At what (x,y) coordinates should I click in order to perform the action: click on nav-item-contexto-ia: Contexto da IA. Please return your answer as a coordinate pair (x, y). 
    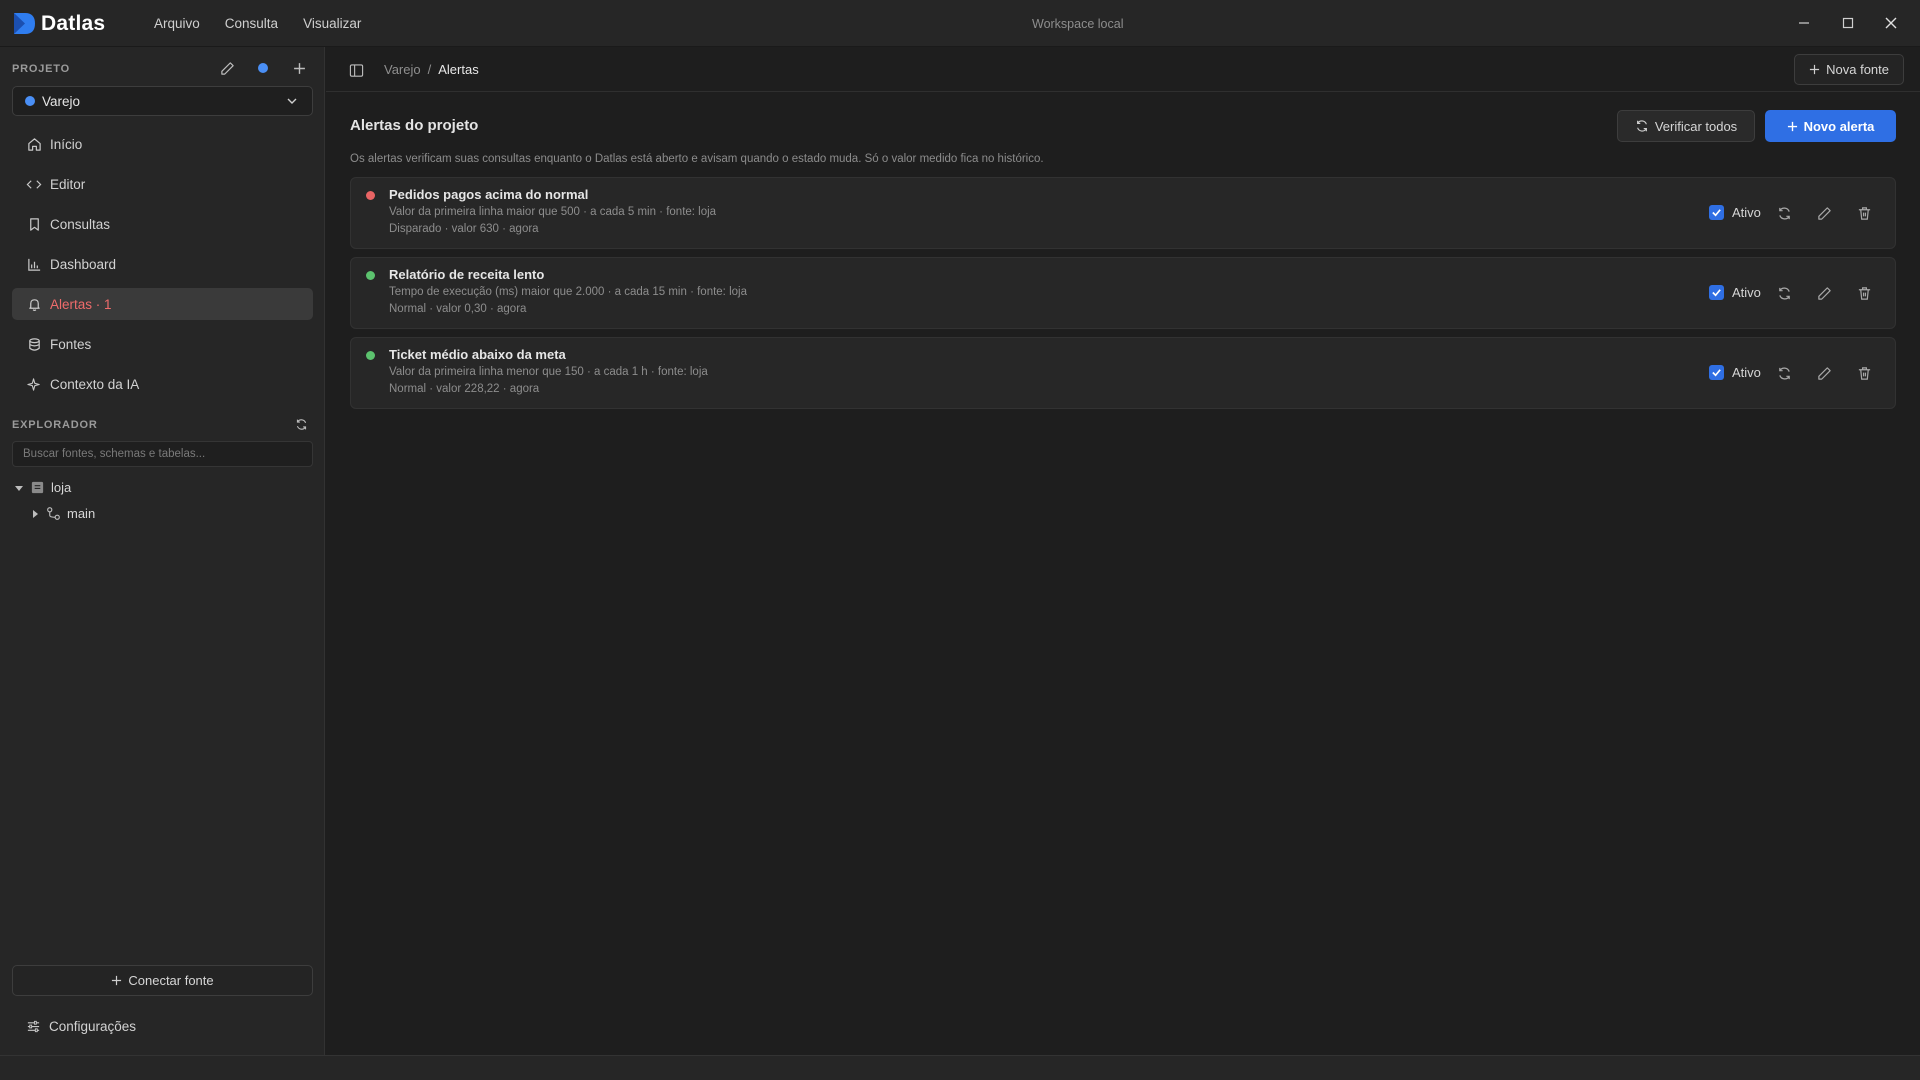
    Looking at the image, I should click on (162, 384).